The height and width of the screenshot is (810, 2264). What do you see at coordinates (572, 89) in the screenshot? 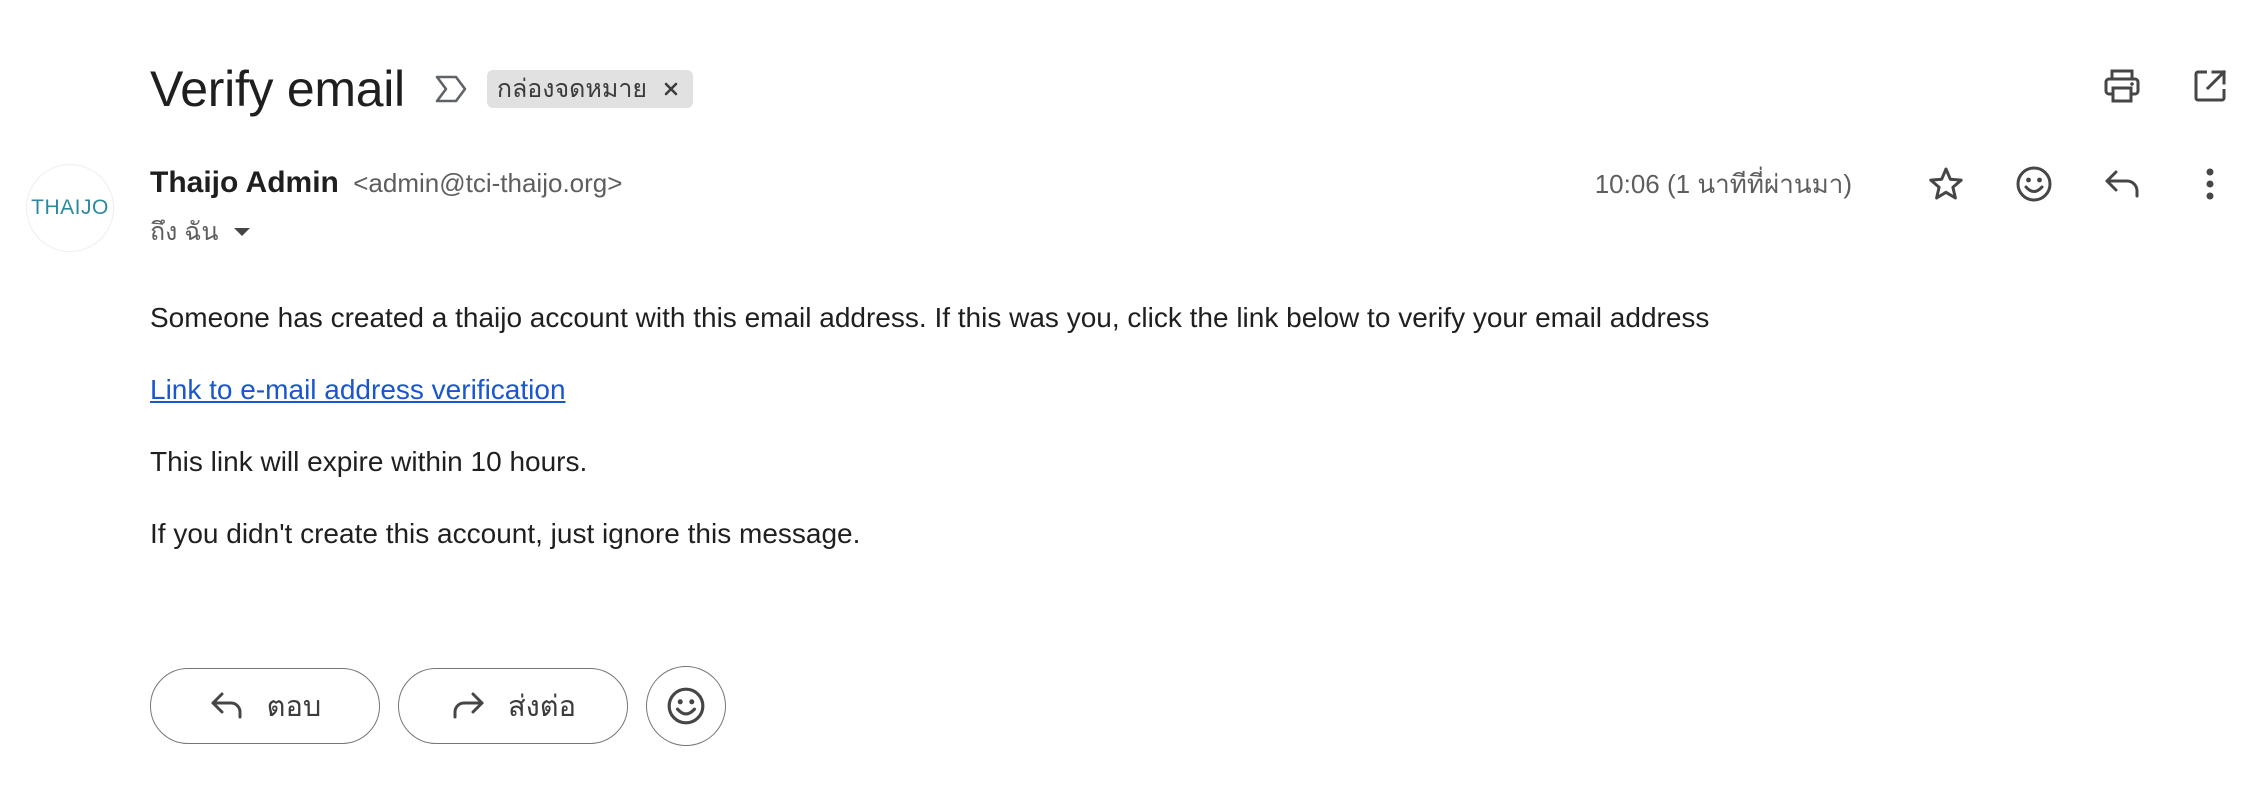
I see `label-chip-text: กล่องจดหมาย` at bounding box center [572, 89].